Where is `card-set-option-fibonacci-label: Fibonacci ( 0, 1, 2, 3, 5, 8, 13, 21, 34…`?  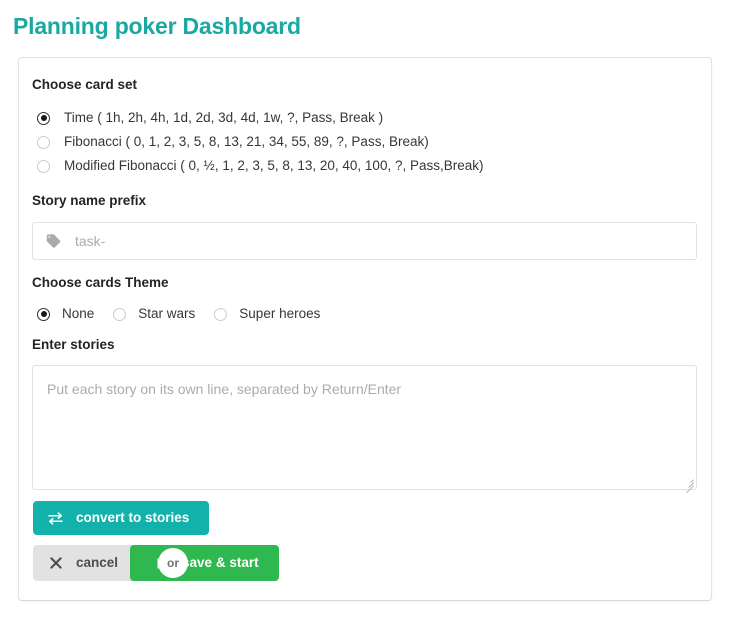
card-set-option-fibonacci-label: Fibonacci ( 0, 1, 2, 3, 5, 8, 13, 21, 34… is located at coordinates (246, 141).